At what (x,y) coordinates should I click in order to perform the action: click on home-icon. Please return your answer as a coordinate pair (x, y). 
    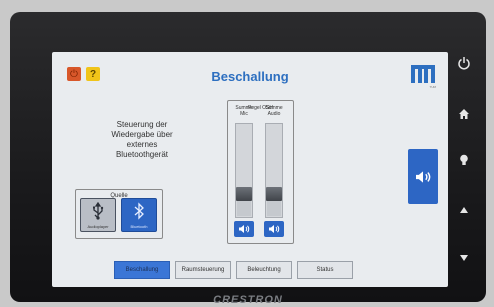
    Looking at the image, I should click on (464, 114).